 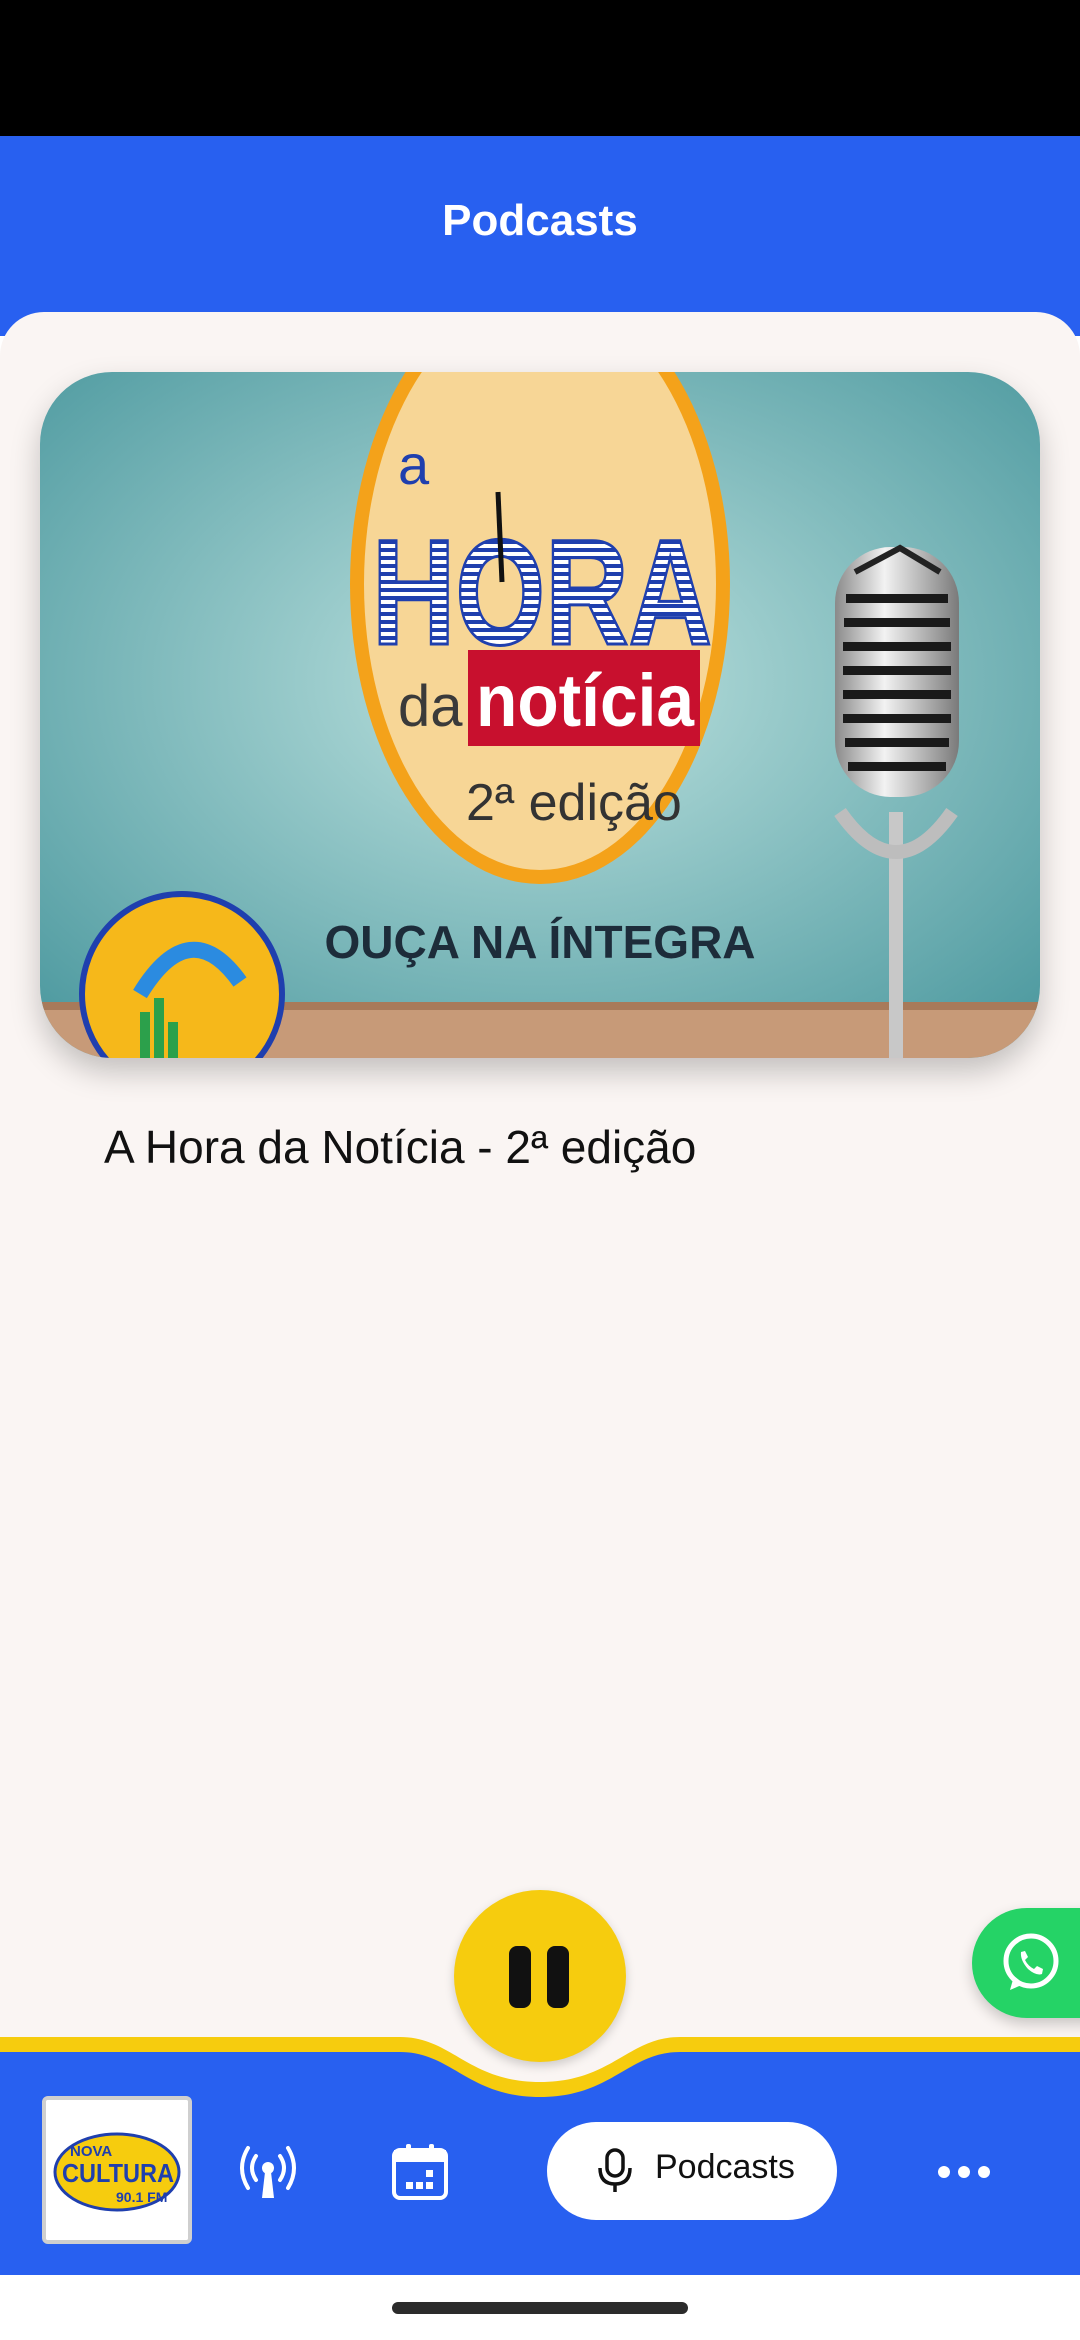 What do you see at coordinates (539, 942) in the screenshot?
I see `cover-caption: OUÇA NA ÍNTEGRA` at bounding box center [539, 942].